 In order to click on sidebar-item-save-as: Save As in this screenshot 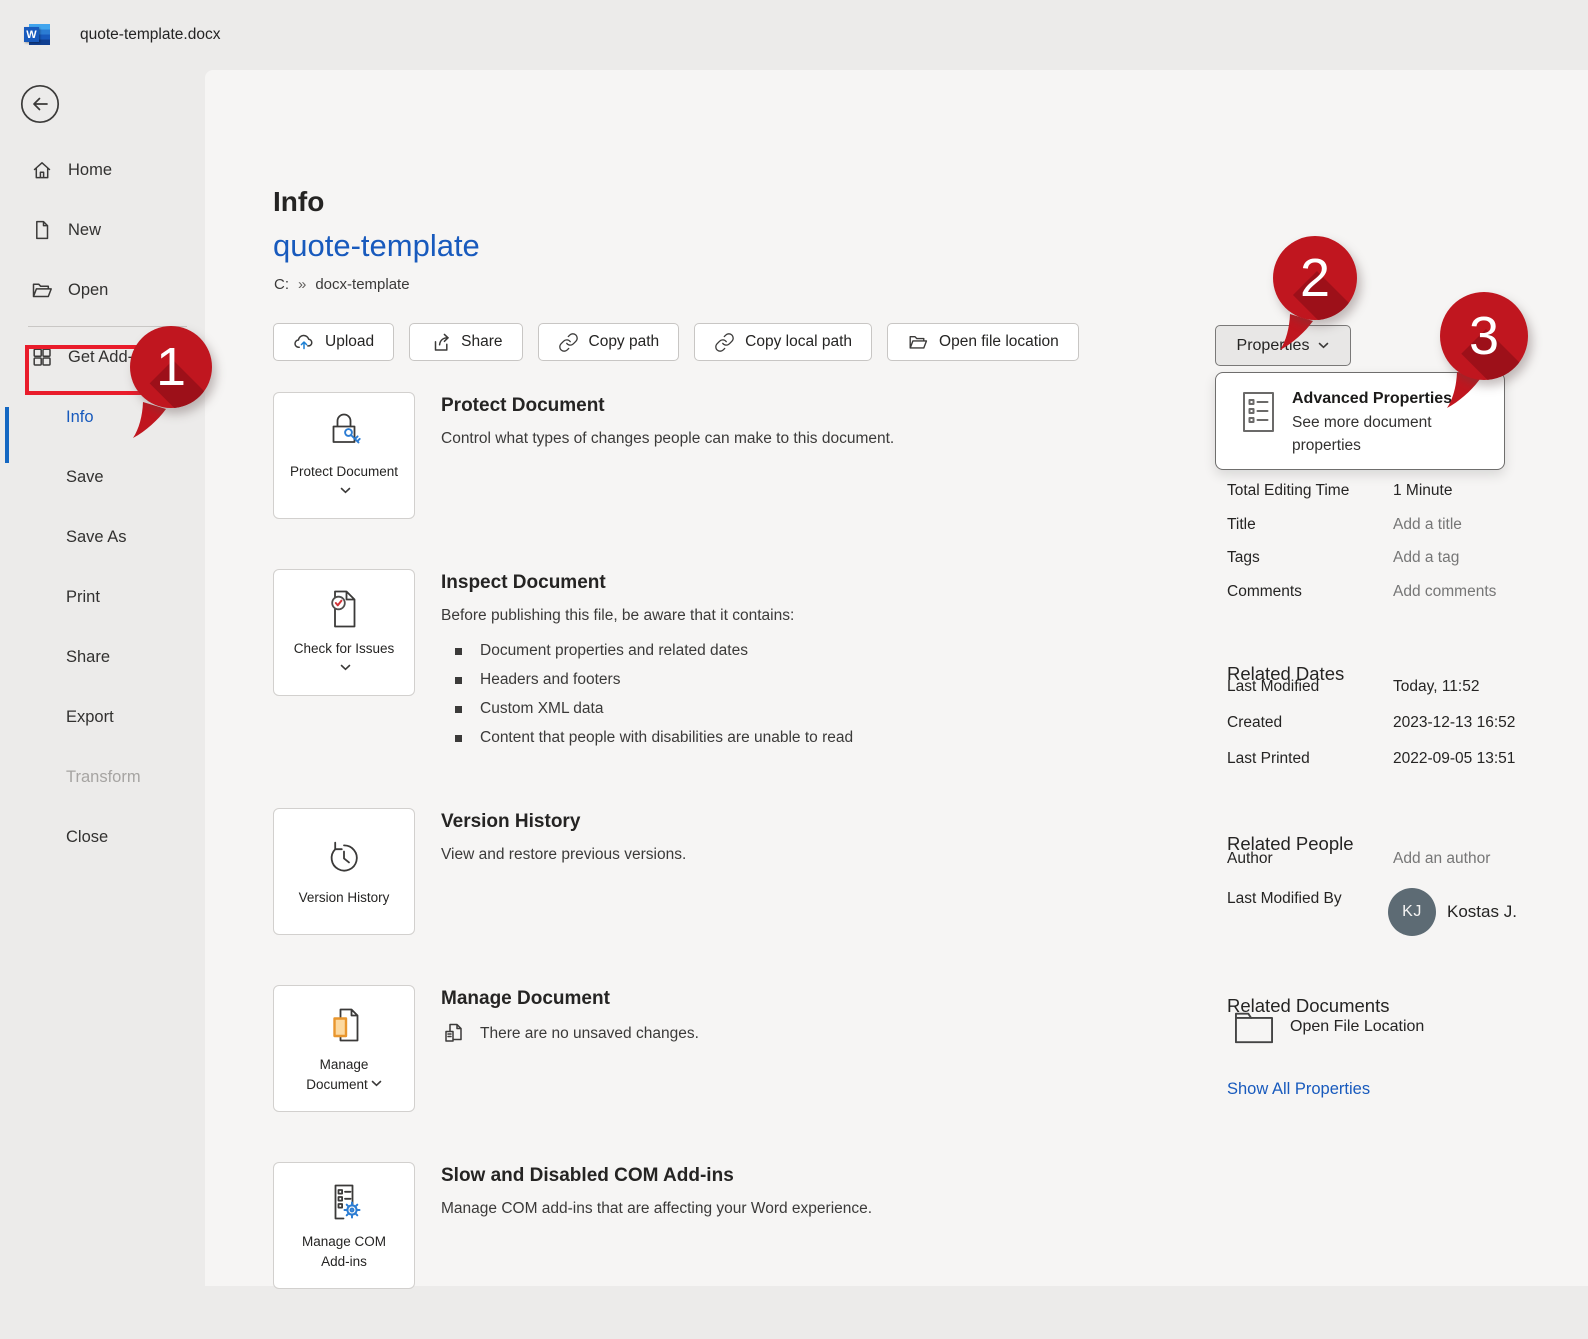, I will do `click(102, 537)`.